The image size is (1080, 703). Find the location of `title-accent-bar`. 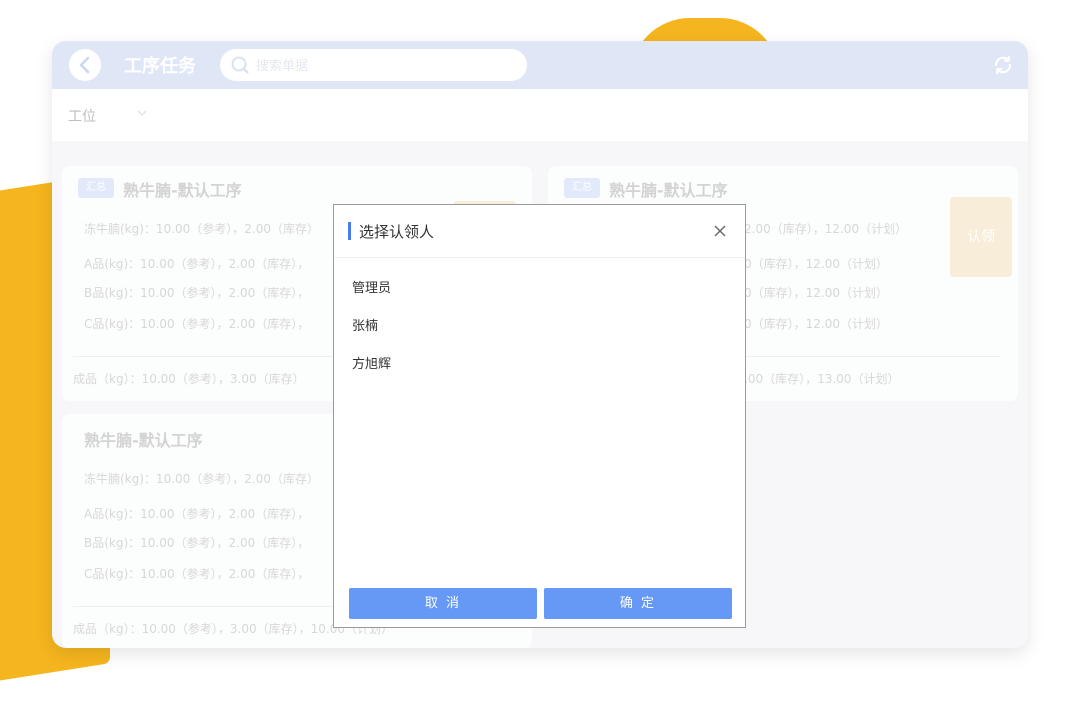

title-accent-bar is located at coordinates (349, 231).